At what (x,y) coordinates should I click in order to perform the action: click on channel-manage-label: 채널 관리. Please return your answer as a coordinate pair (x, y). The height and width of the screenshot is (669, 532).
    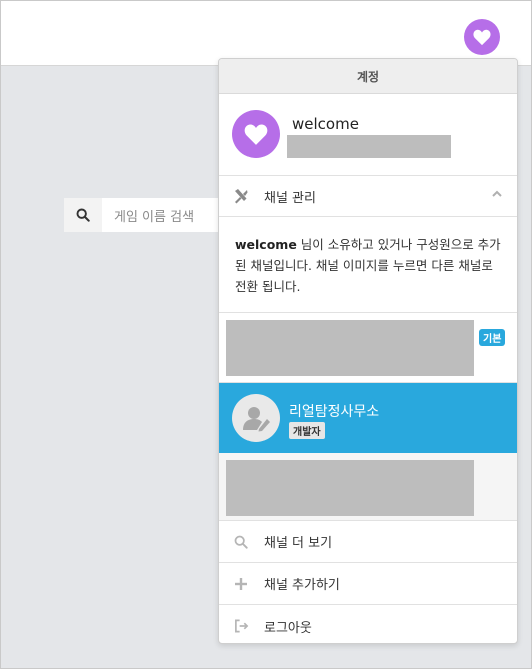
    Looking at the image, I should click on (290, 198).